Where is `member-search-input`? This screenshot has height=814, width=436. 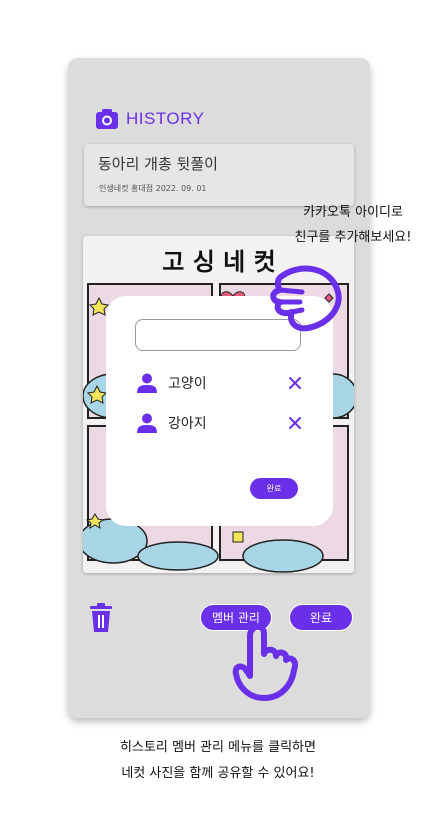
member-search-input is located at coordinates (218, 335).